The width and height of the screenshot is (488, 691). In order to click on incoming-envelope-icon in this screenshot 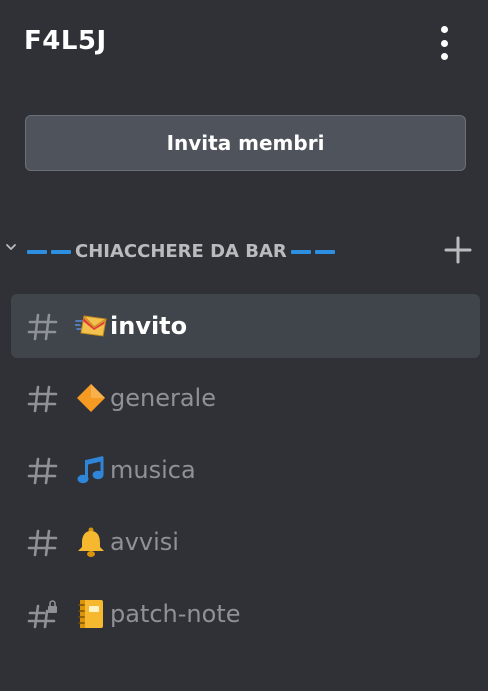, I will do `click(91, 326)`.